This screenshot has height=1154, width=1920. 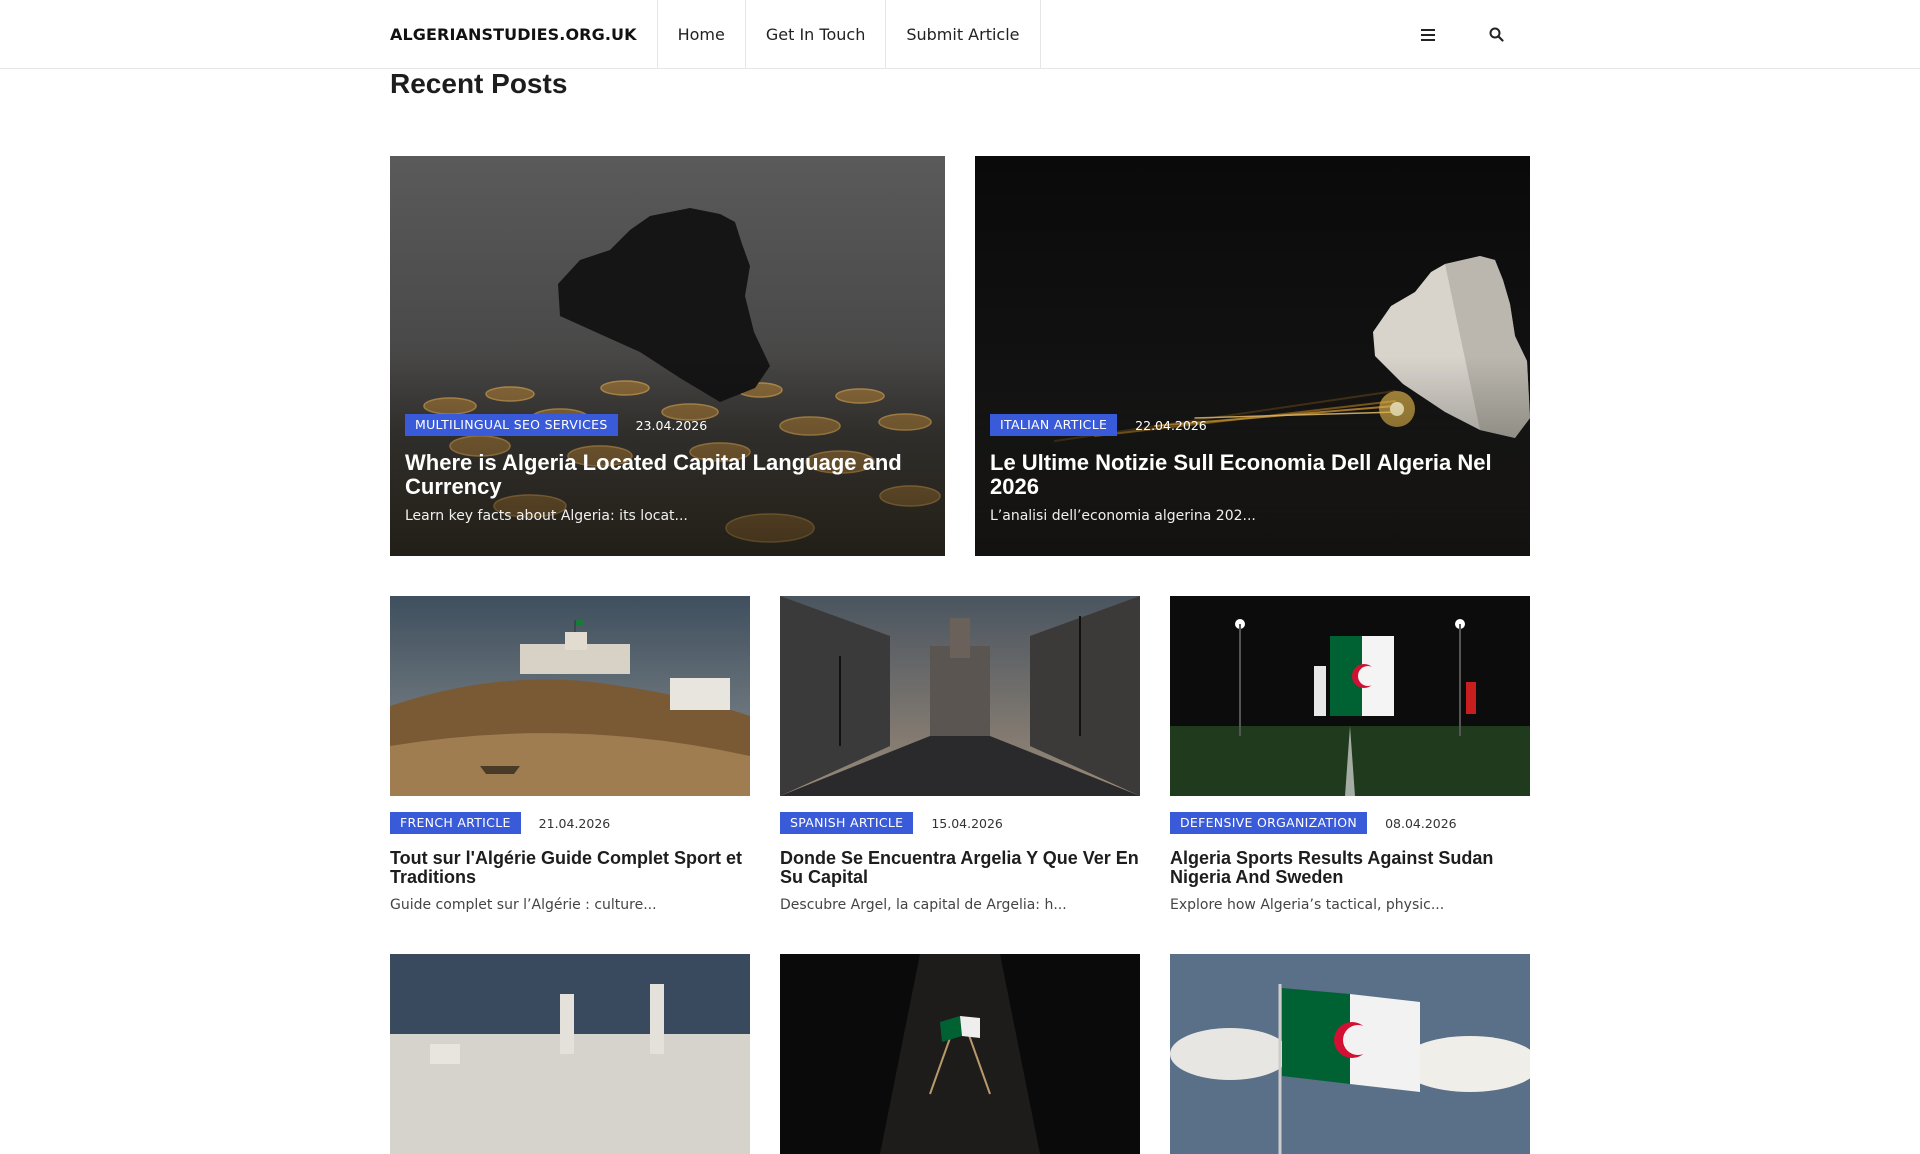 I want to click on menu-icon, so click(x=1428, y=34).